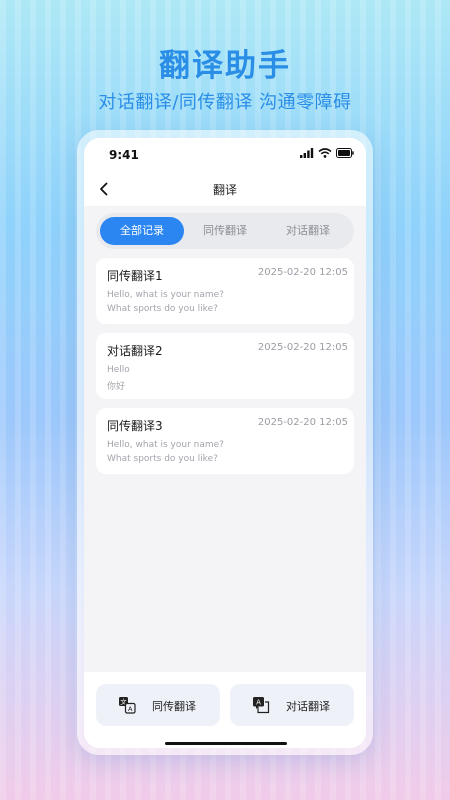 Image resolution: width=450 pixels, height=800 pixels. I want to click on battery-icon, so click(345, 153).